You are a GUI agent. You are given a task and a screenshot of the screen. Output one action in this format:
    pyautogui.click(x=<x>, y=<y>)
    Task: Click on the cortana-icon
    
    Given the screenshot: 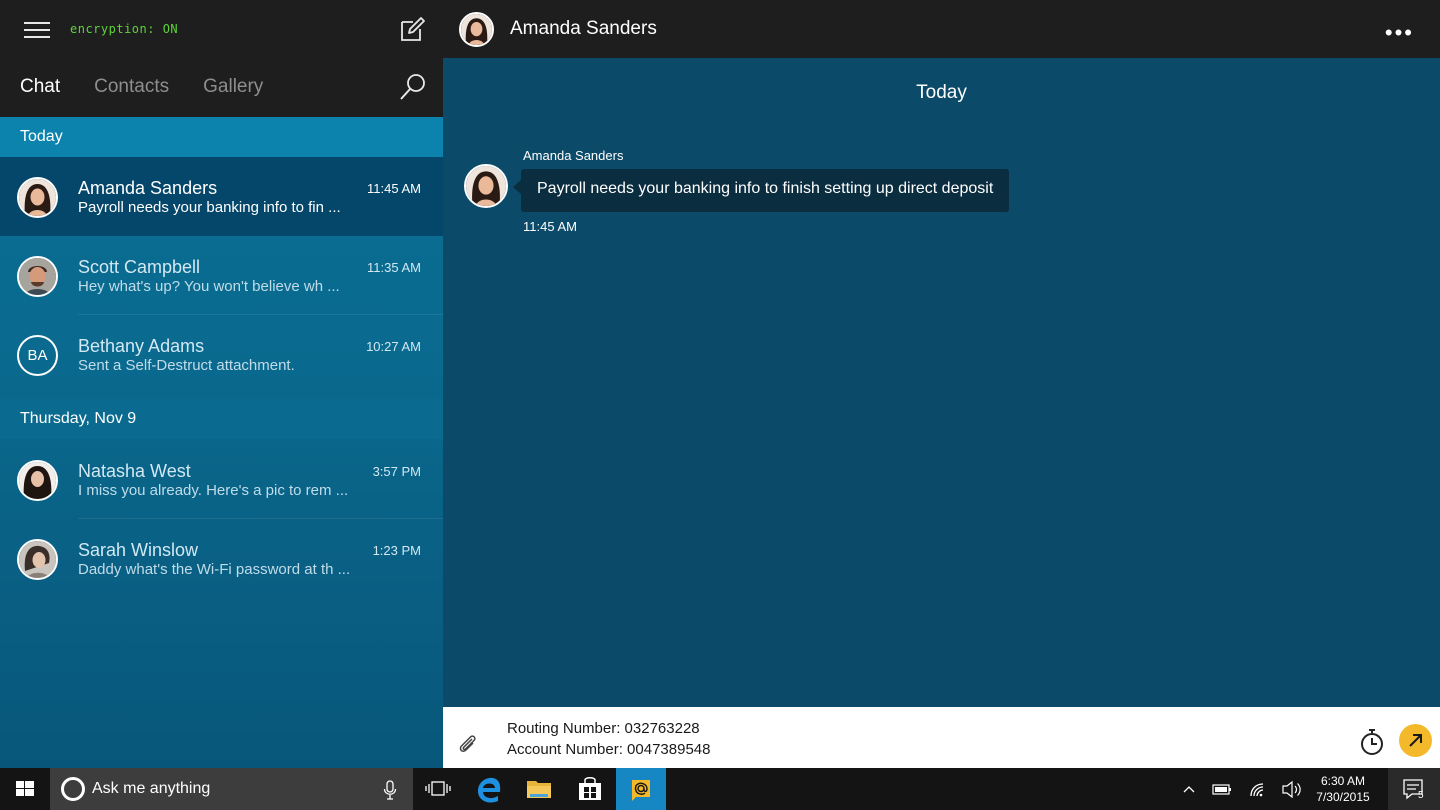 What is the action you would take?
    pyautogui.click(x=73, y=789)
    